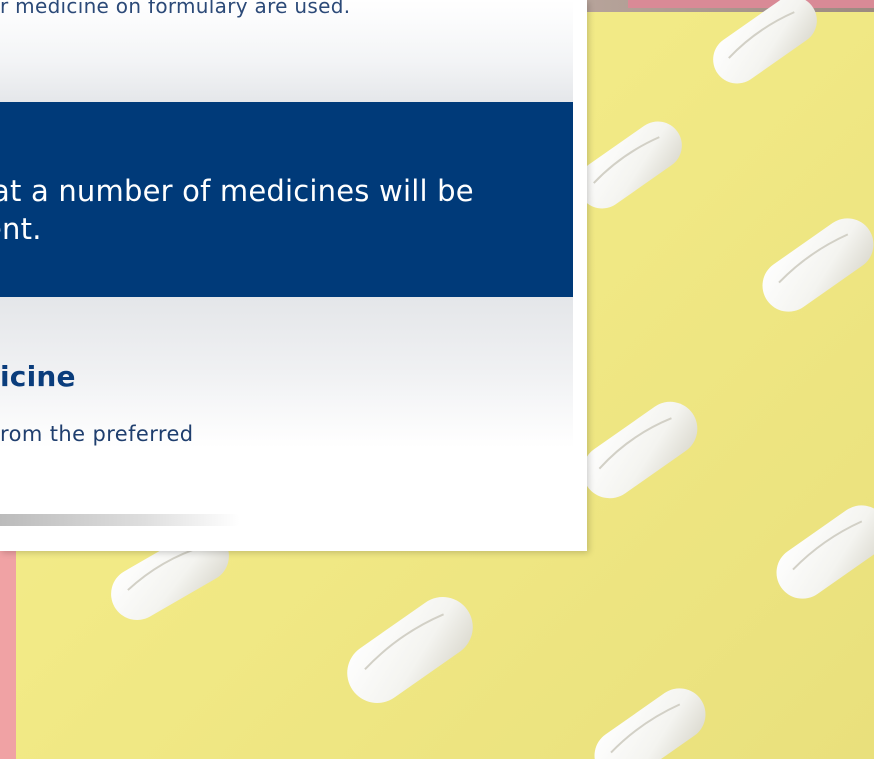  What do you see at coordinates (21, 229) in the screenshot?
I see `notice-text-line-2: ent.` at bounding box center [21, 229].